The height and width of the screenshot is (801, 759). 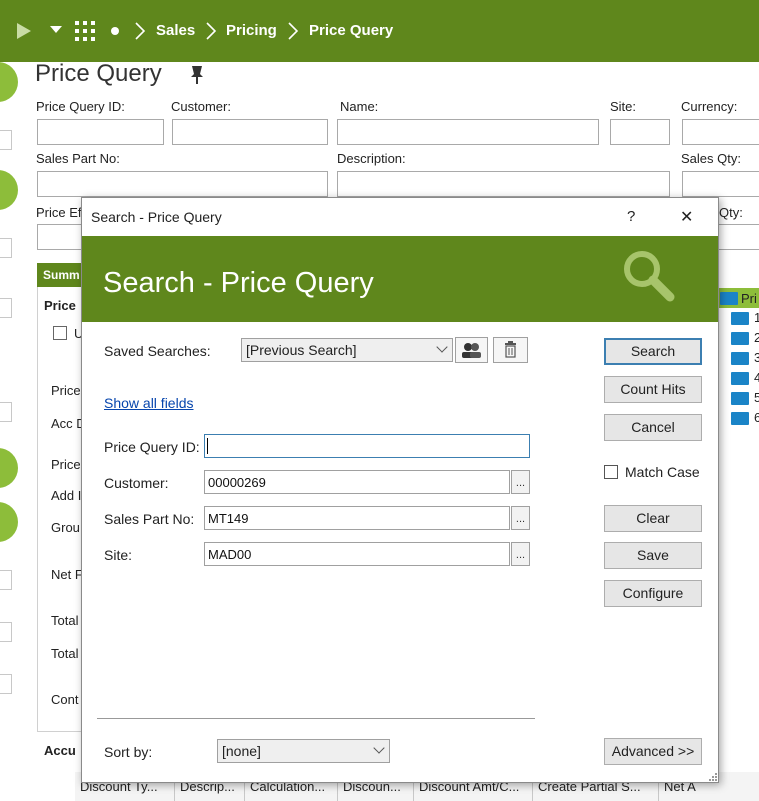 I want to click on sales-part-no-field, so click(x=182, y=184).